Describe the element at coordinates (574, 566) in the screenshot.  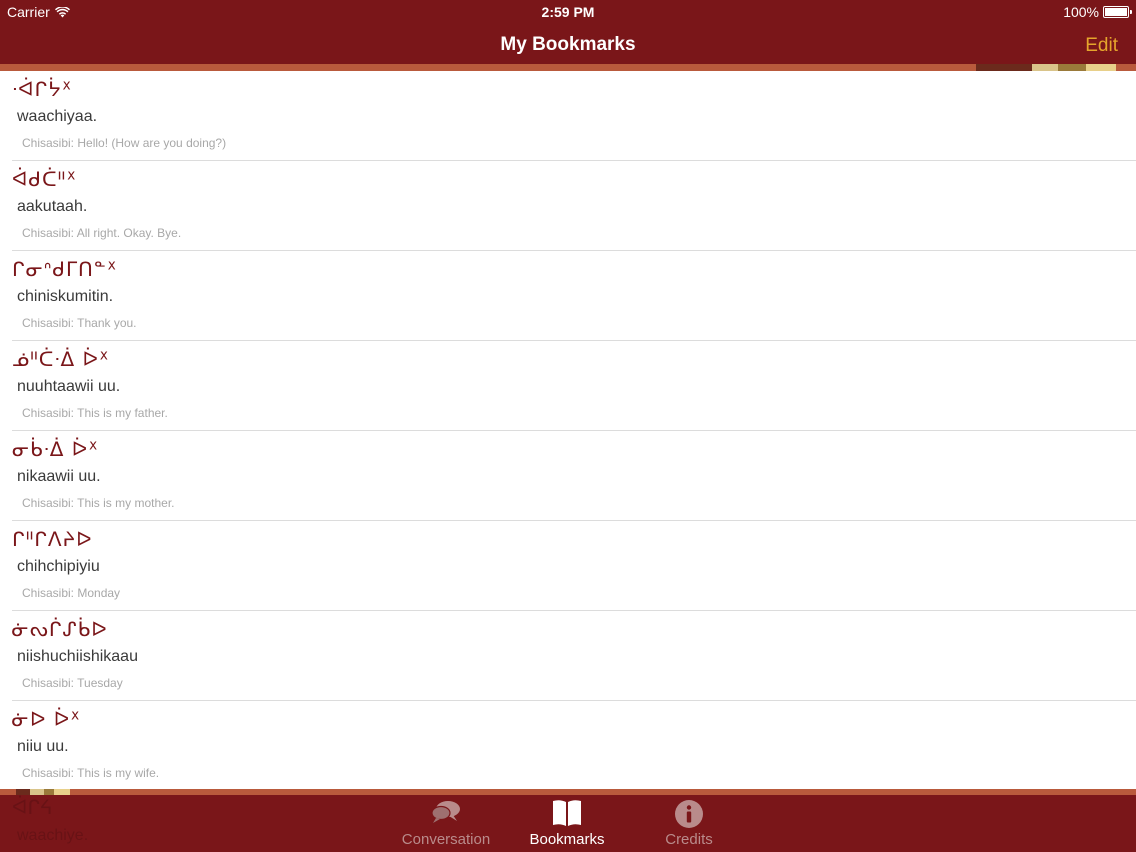
I see `bookmark-row: ᒋᐦᒋᐱᔨᐅ chihchipiyiu Chisasibi: Monday` at that location.